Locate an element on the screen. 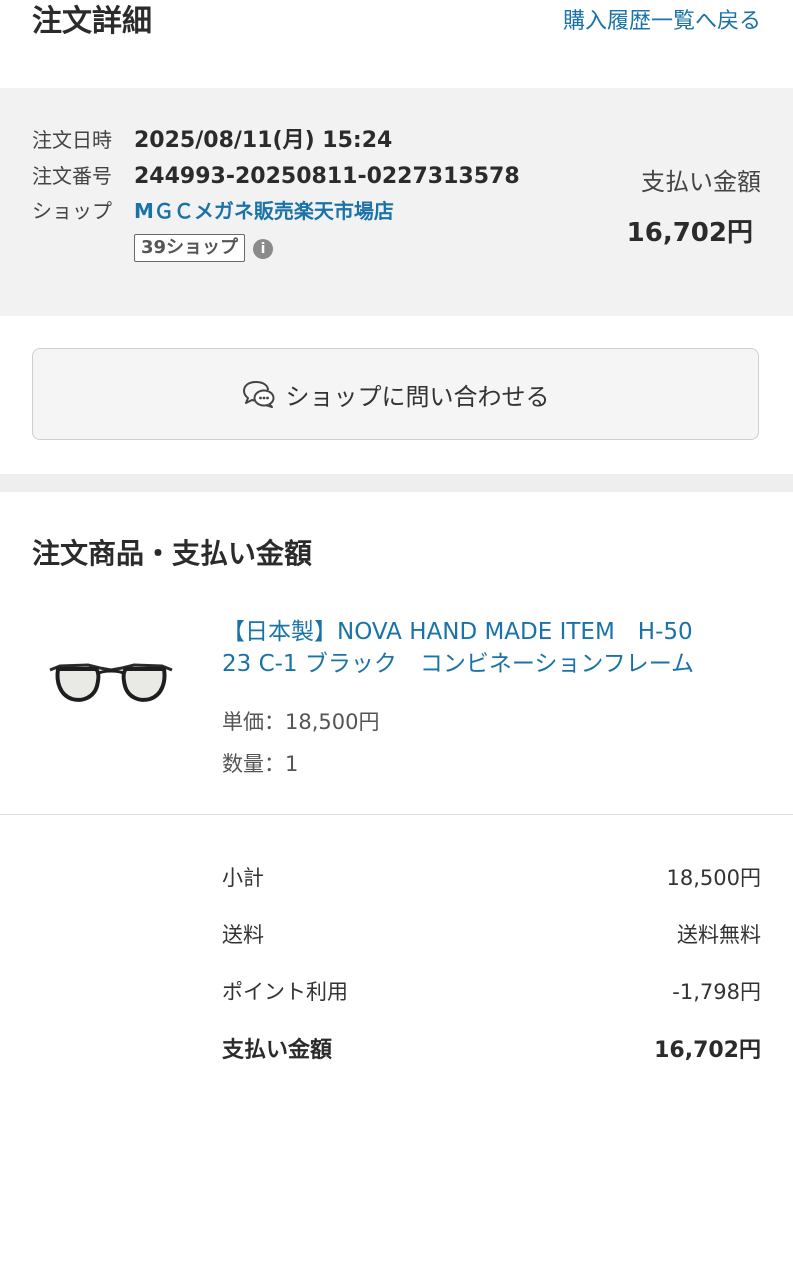  quantity: 数量：1 is located at coordinates (260, 764).